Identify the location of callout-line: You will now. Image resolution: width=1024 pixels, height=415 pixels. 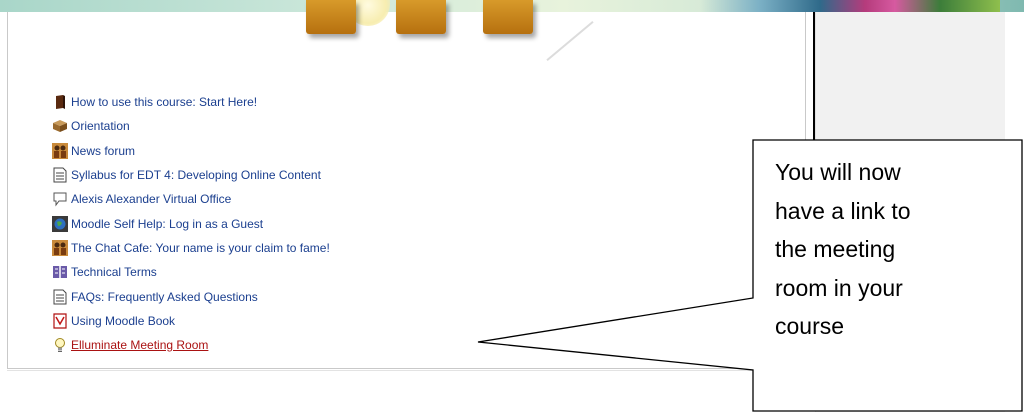
(838, 172).